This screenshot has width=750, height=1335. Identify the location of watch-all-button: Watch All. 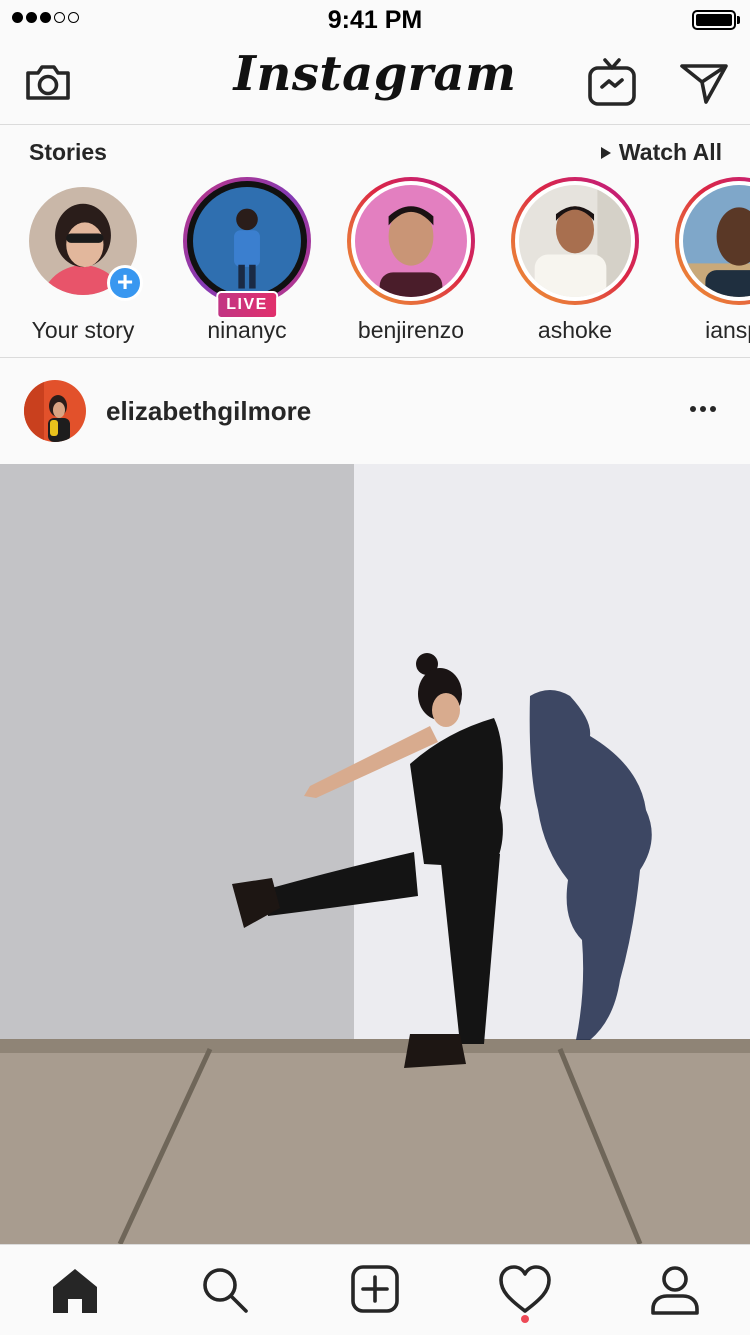
(661, 152).